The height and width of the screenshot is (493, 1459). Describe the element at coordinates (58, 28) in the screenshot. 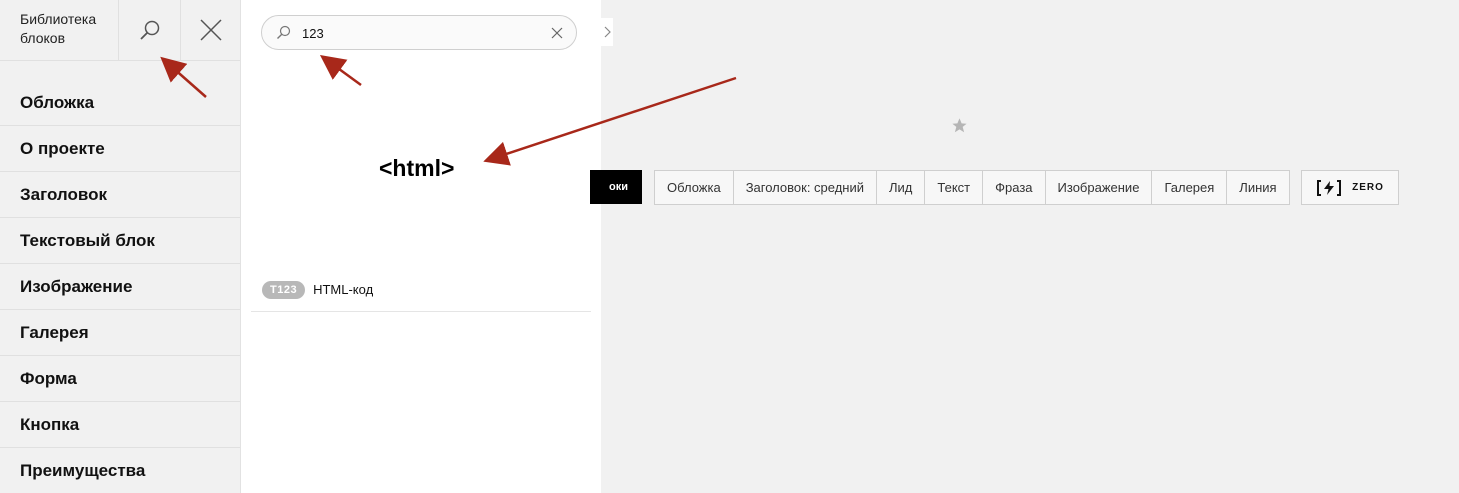

I see `sidebar-title: Библиотека блоков` at that location.